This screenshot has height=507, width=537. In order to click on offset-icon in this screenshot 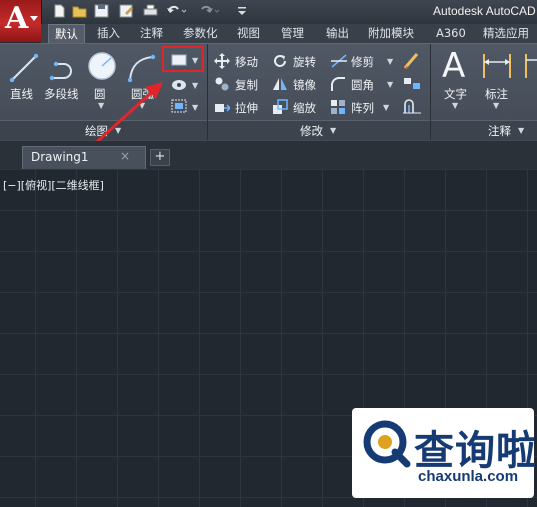, I will do `click(412, 107)`.